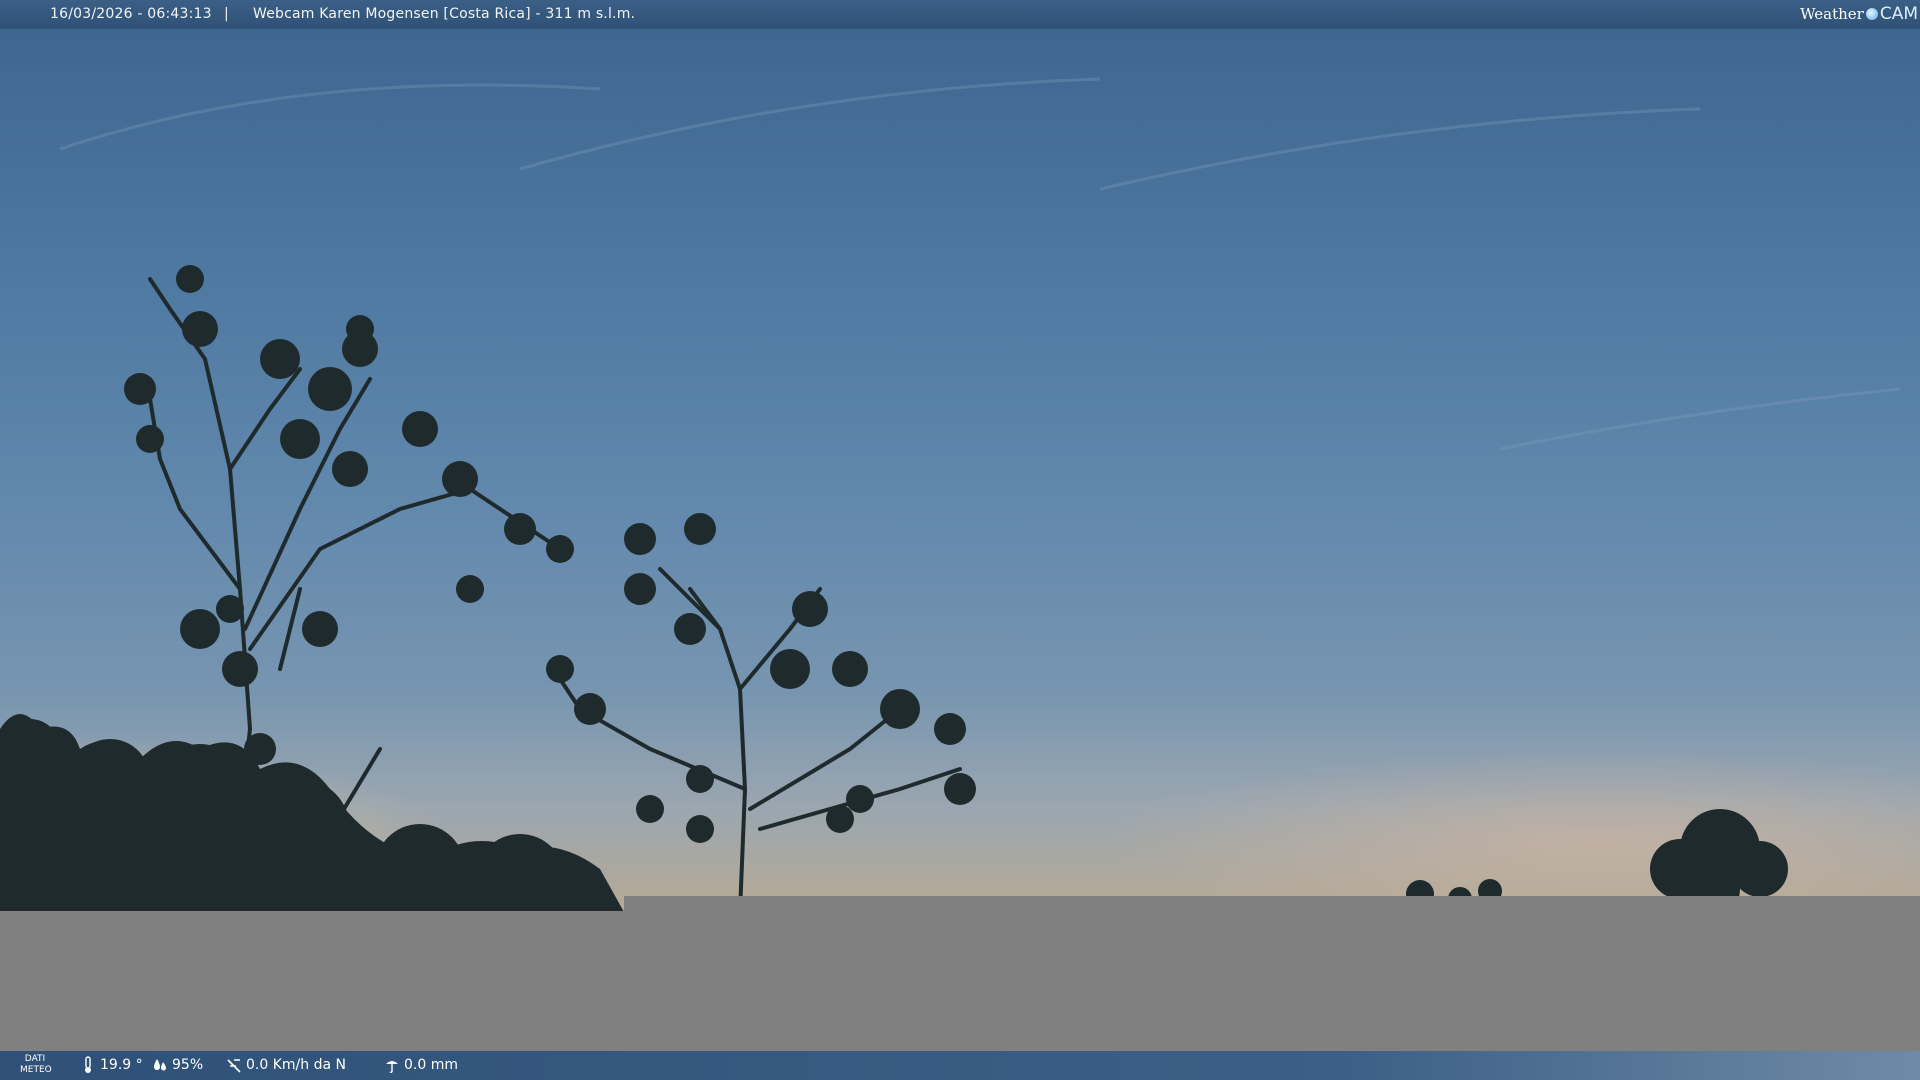 This screenshot has height=1080, width=1920. Describe the element at coordinates (431, 1065) in the screenshot. I see `rain-value: 0.0 mm` at that location.